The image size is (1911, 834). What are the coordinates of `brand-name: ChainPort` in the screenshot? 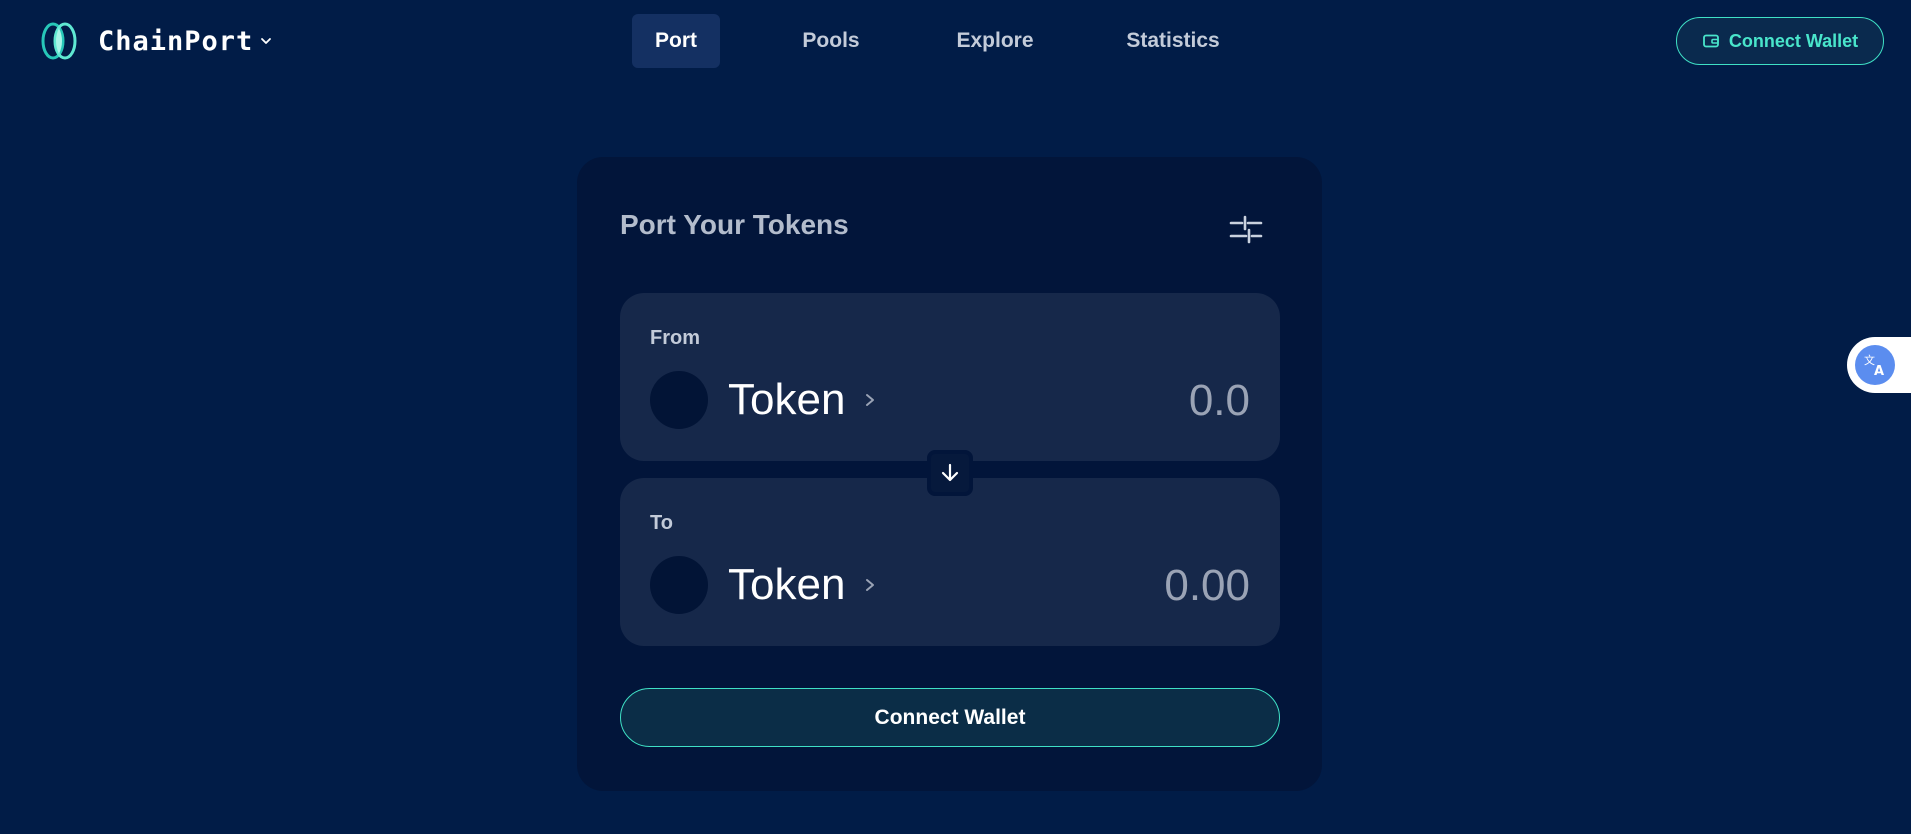 It's located at (176, 41).